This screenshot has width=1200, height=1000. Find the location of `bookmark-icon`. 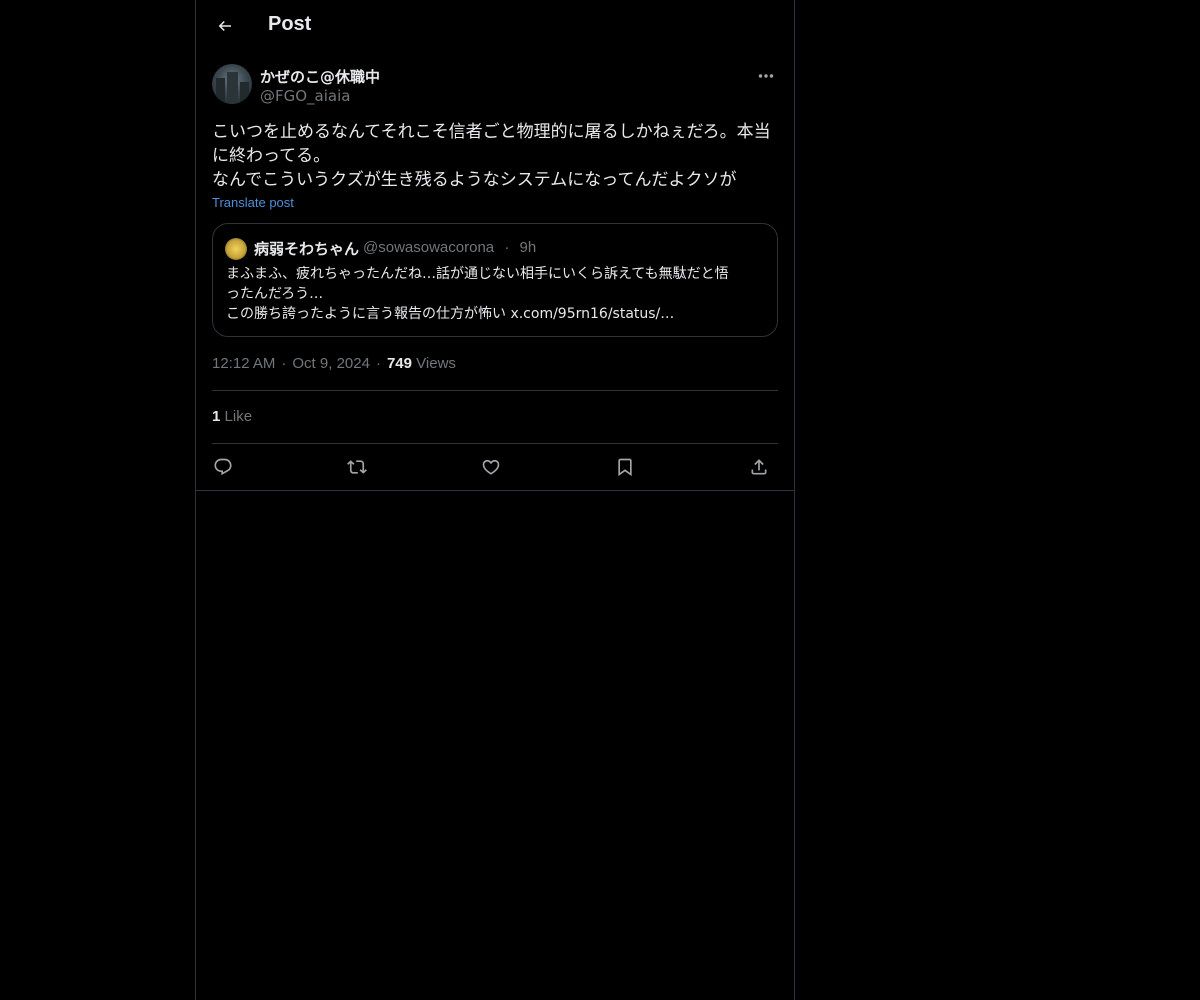

bookmark-icon is located at coordinates (625, 467).